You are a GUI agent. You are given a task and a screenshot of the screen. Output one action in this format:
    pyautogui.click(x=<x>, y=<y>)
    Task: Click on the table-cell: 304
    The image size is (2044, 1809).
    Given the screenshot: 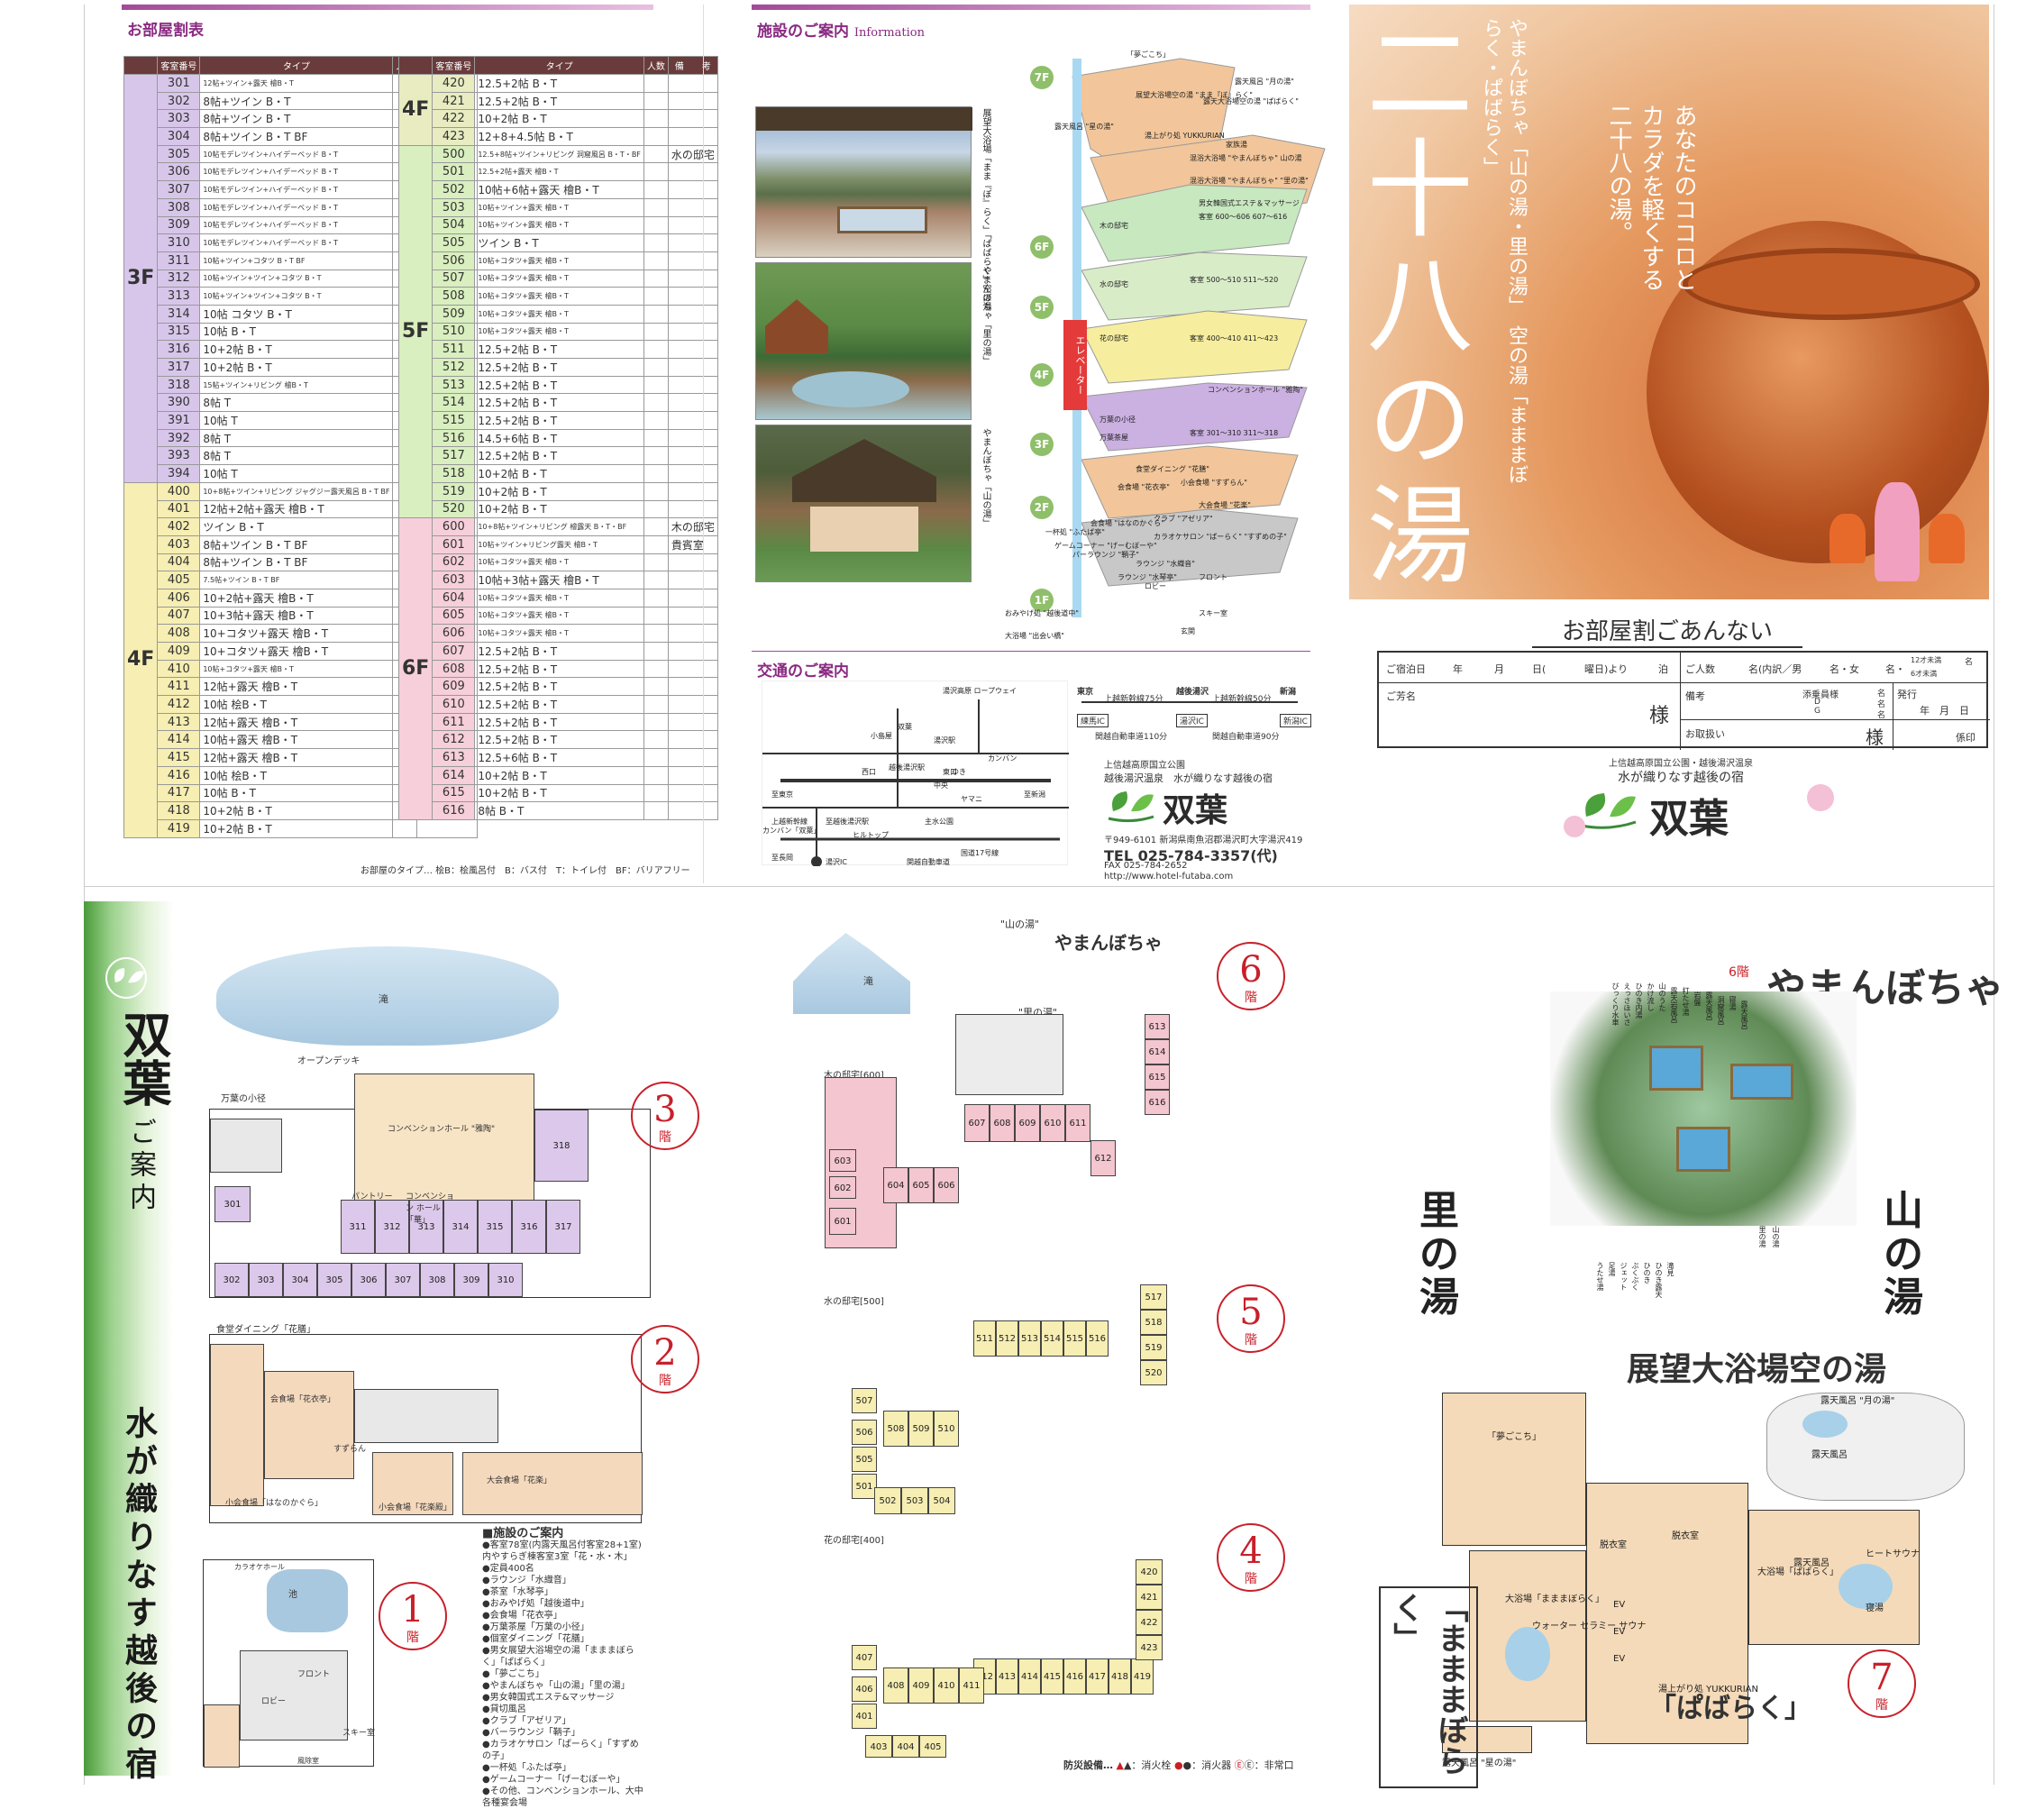 What is the action you would take?
    pyautogui.click(x=179, y=137)
    